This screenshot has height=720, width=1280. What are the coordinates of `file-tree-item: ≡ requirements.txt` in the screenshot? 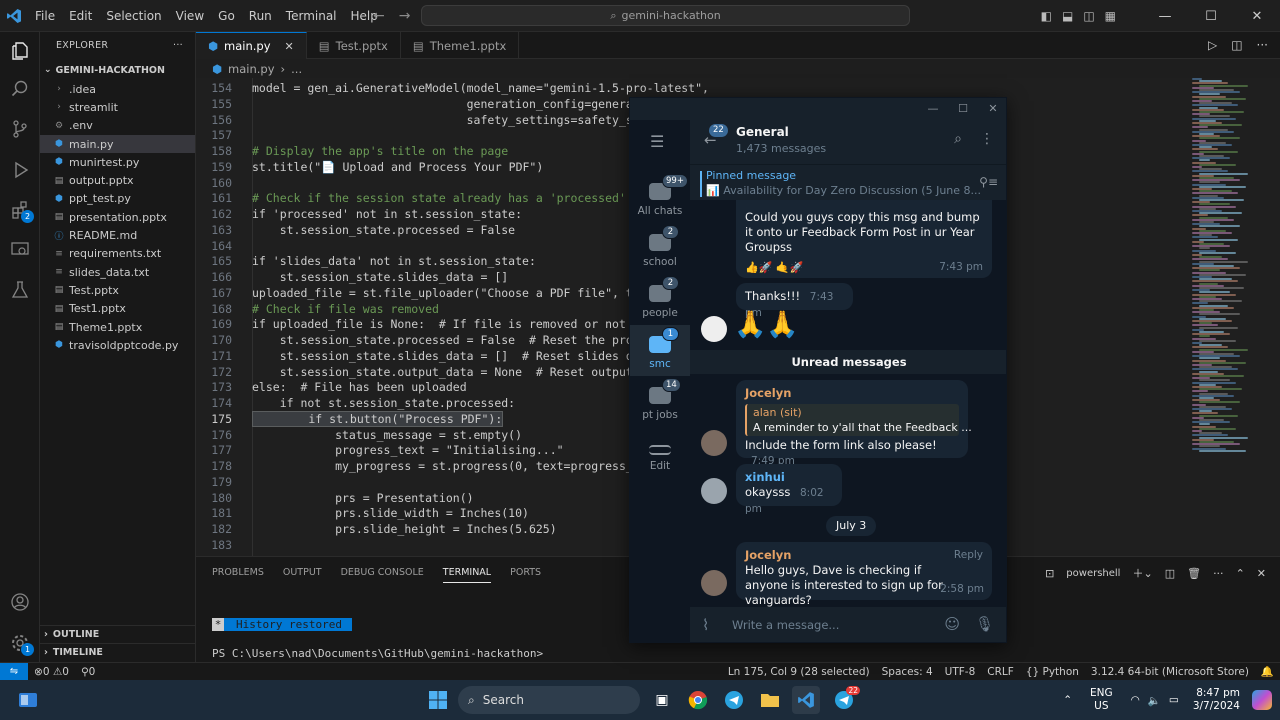 It's located at (117, 254).